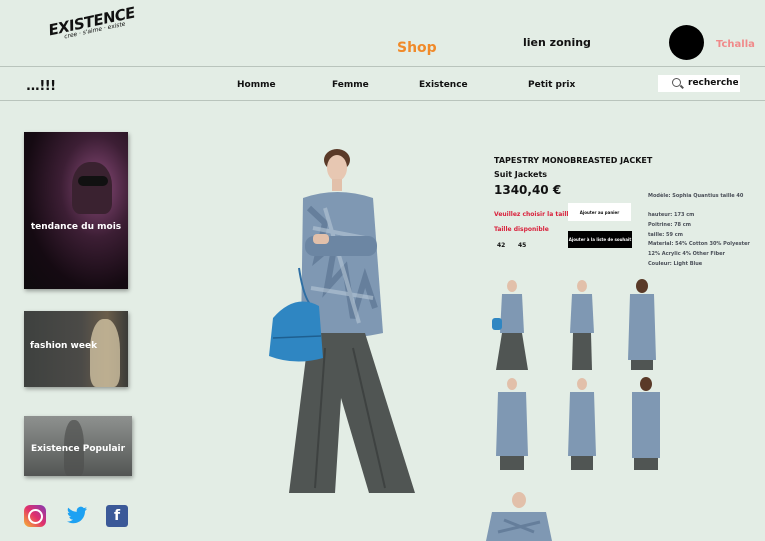 This screenshot has height=541, width=765. I want to click on menu-logo: ...!!!, so click(41, 86).